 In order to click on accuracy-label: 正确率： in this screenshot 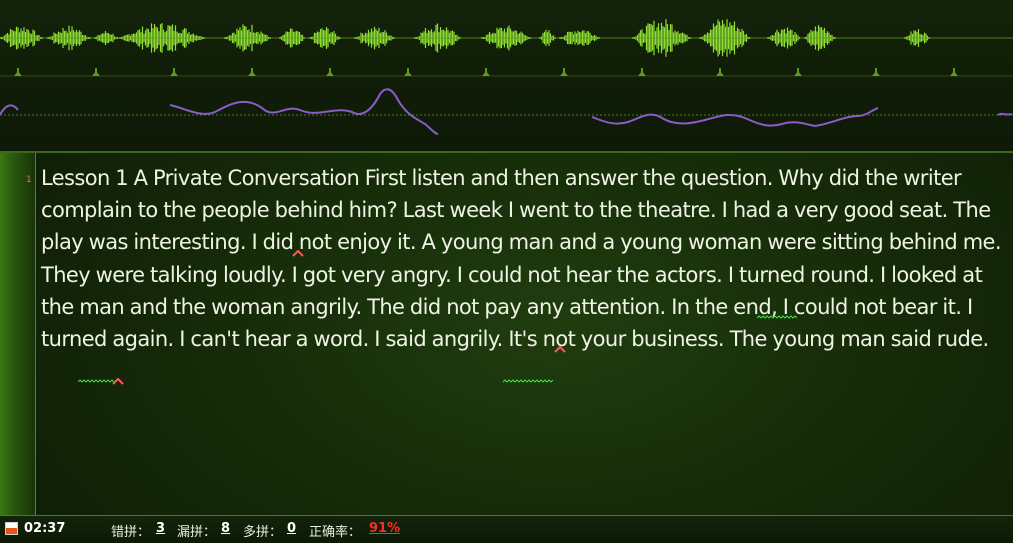, I will do `click(335, 532)`.